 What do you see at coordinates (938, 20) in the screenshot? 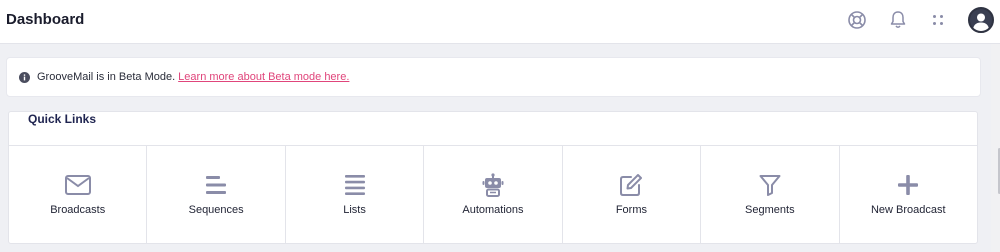
I see `apps-grid-icon` at bounding box center [938, 20].